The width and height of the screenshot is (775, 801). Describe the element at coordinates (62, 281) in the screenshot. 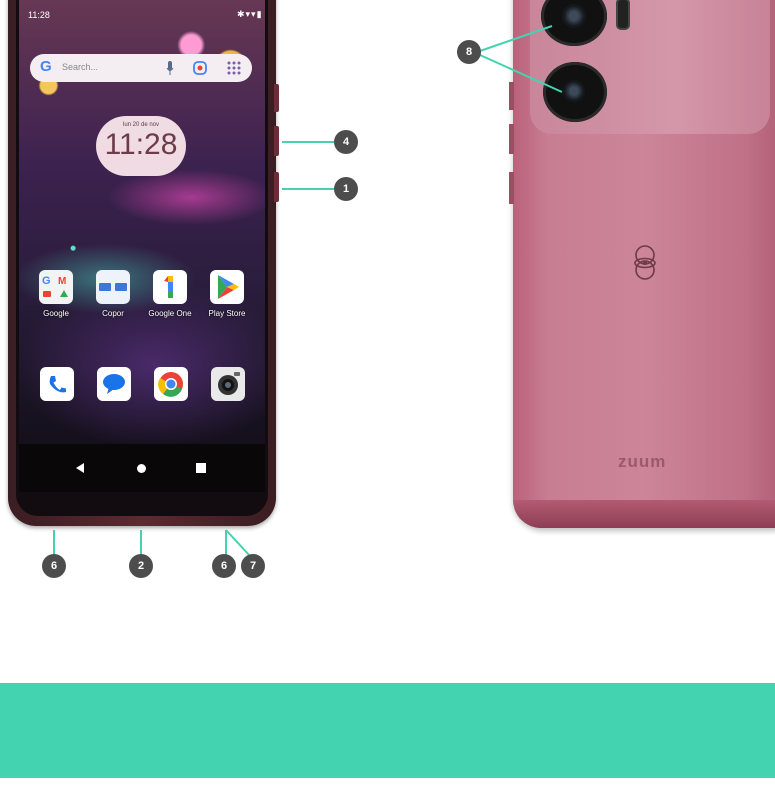

I see `svg-text: M` at that location.